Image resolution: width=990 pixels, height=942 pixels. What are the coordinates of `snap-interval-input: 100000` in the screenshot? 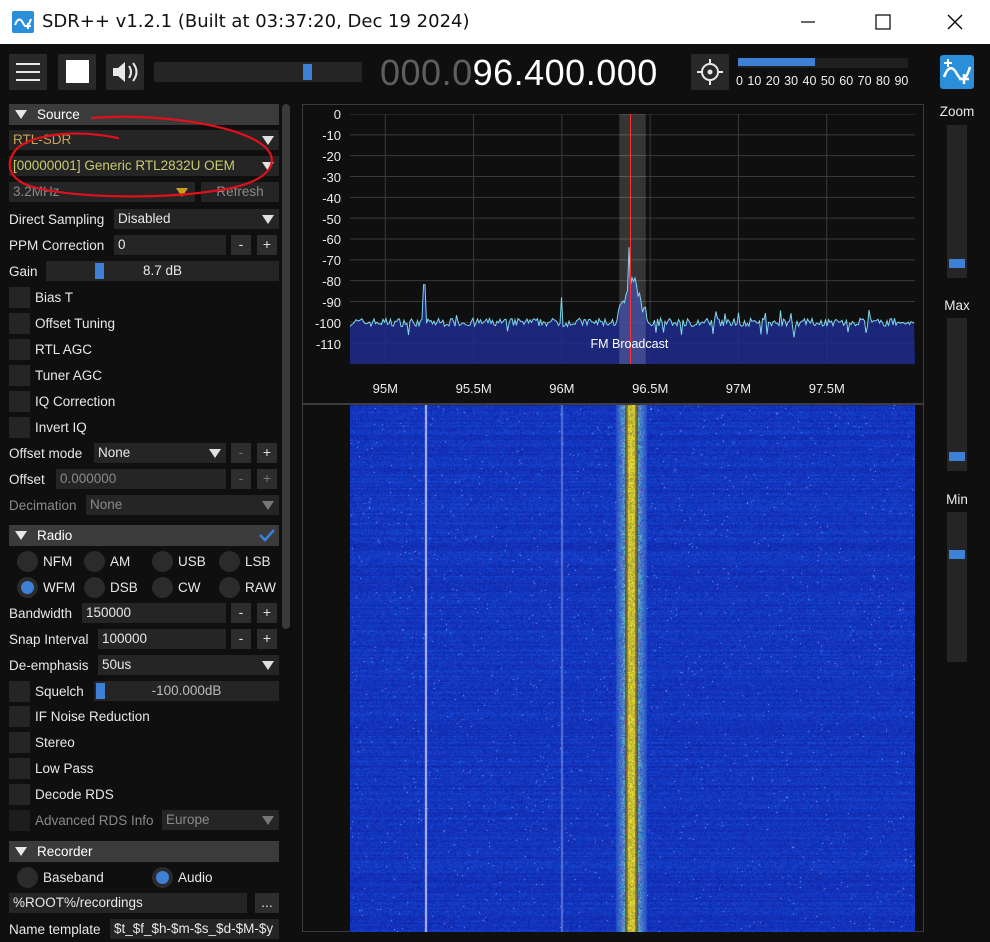 It's located at (162, 639).